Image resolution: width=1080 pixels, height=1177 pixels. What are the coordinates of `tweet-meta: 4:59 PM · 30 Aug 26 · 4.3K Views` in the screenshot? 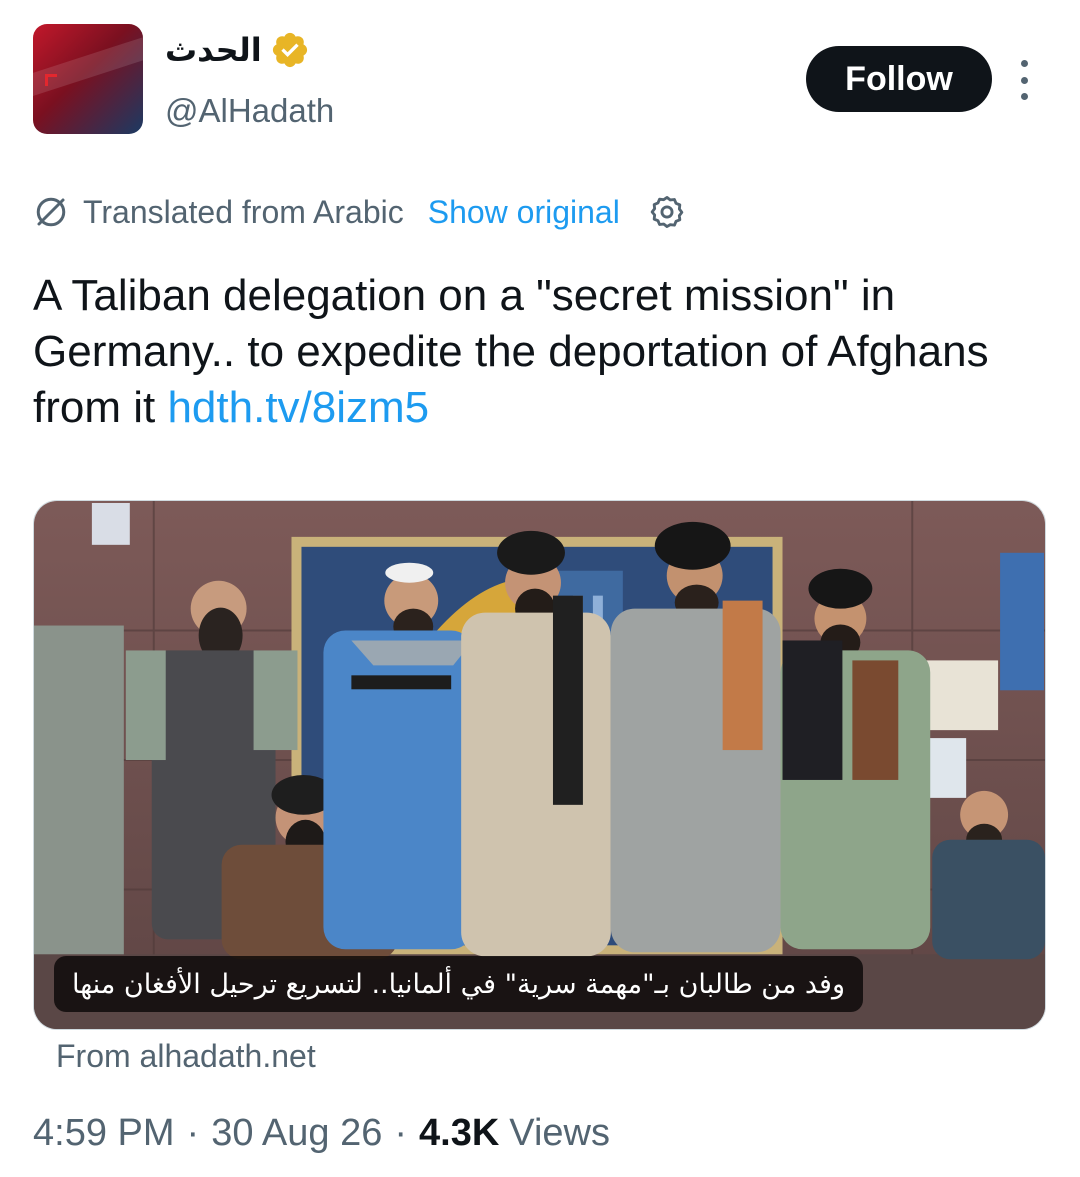 It's located at (321, 1133).